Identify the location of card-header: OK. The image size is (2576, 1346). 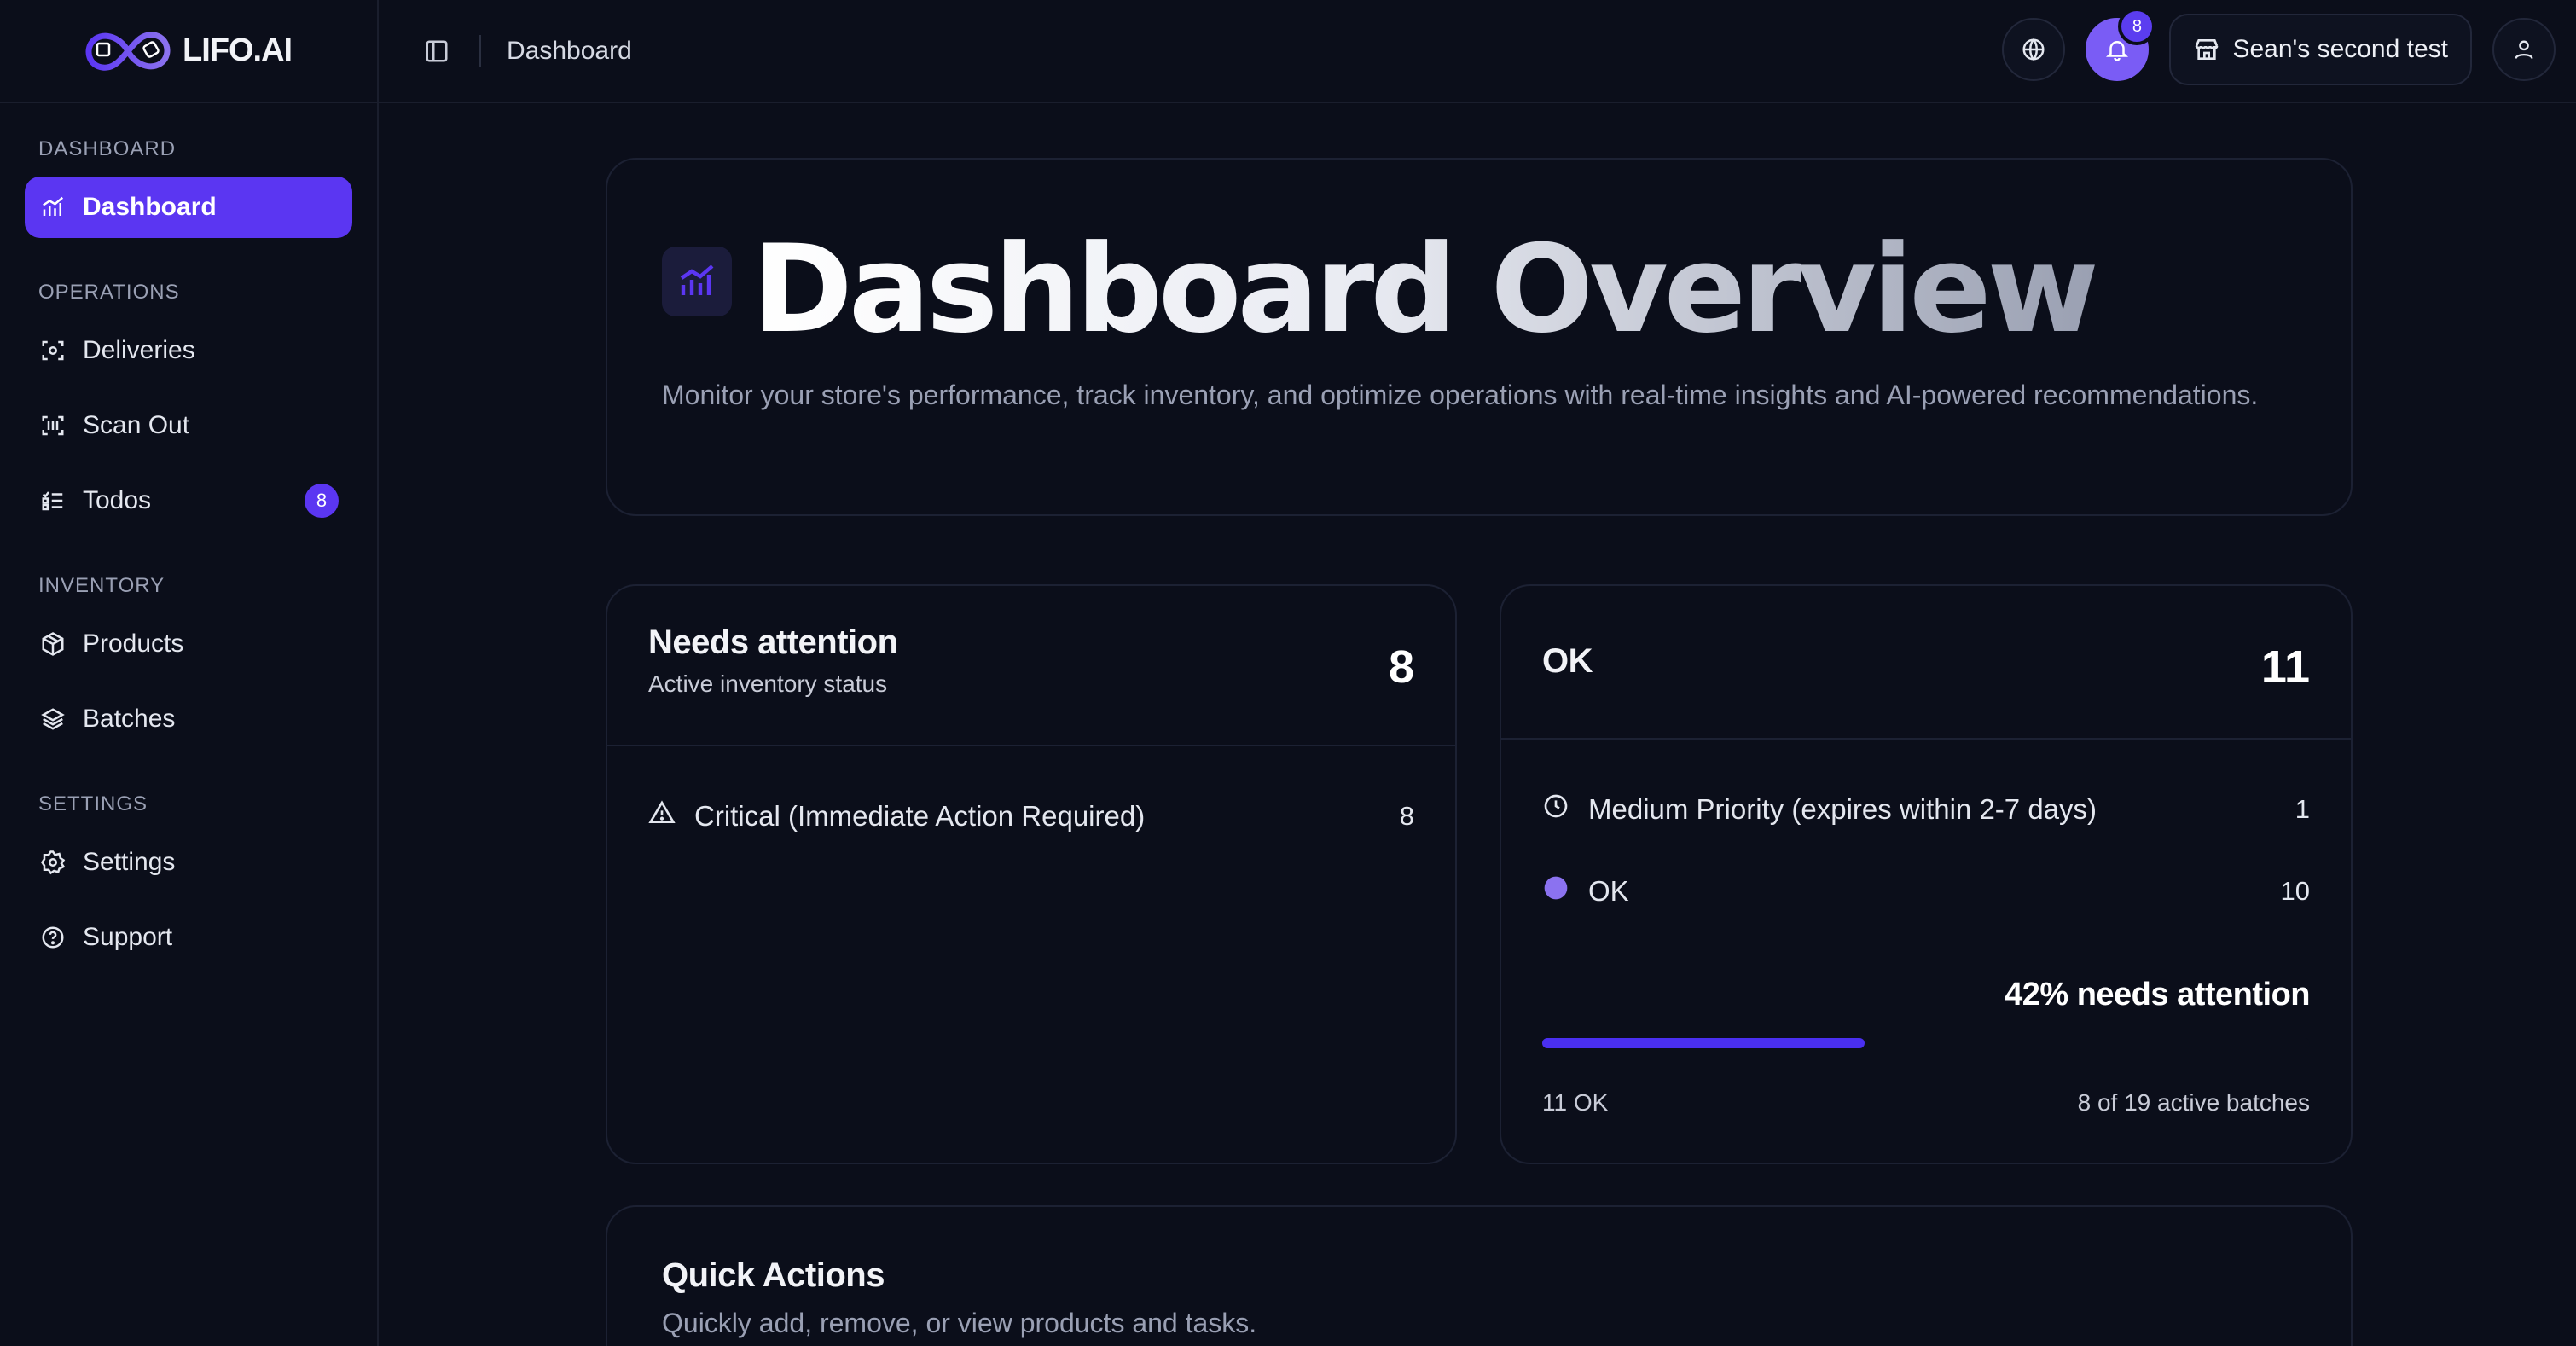
(1926, 661).